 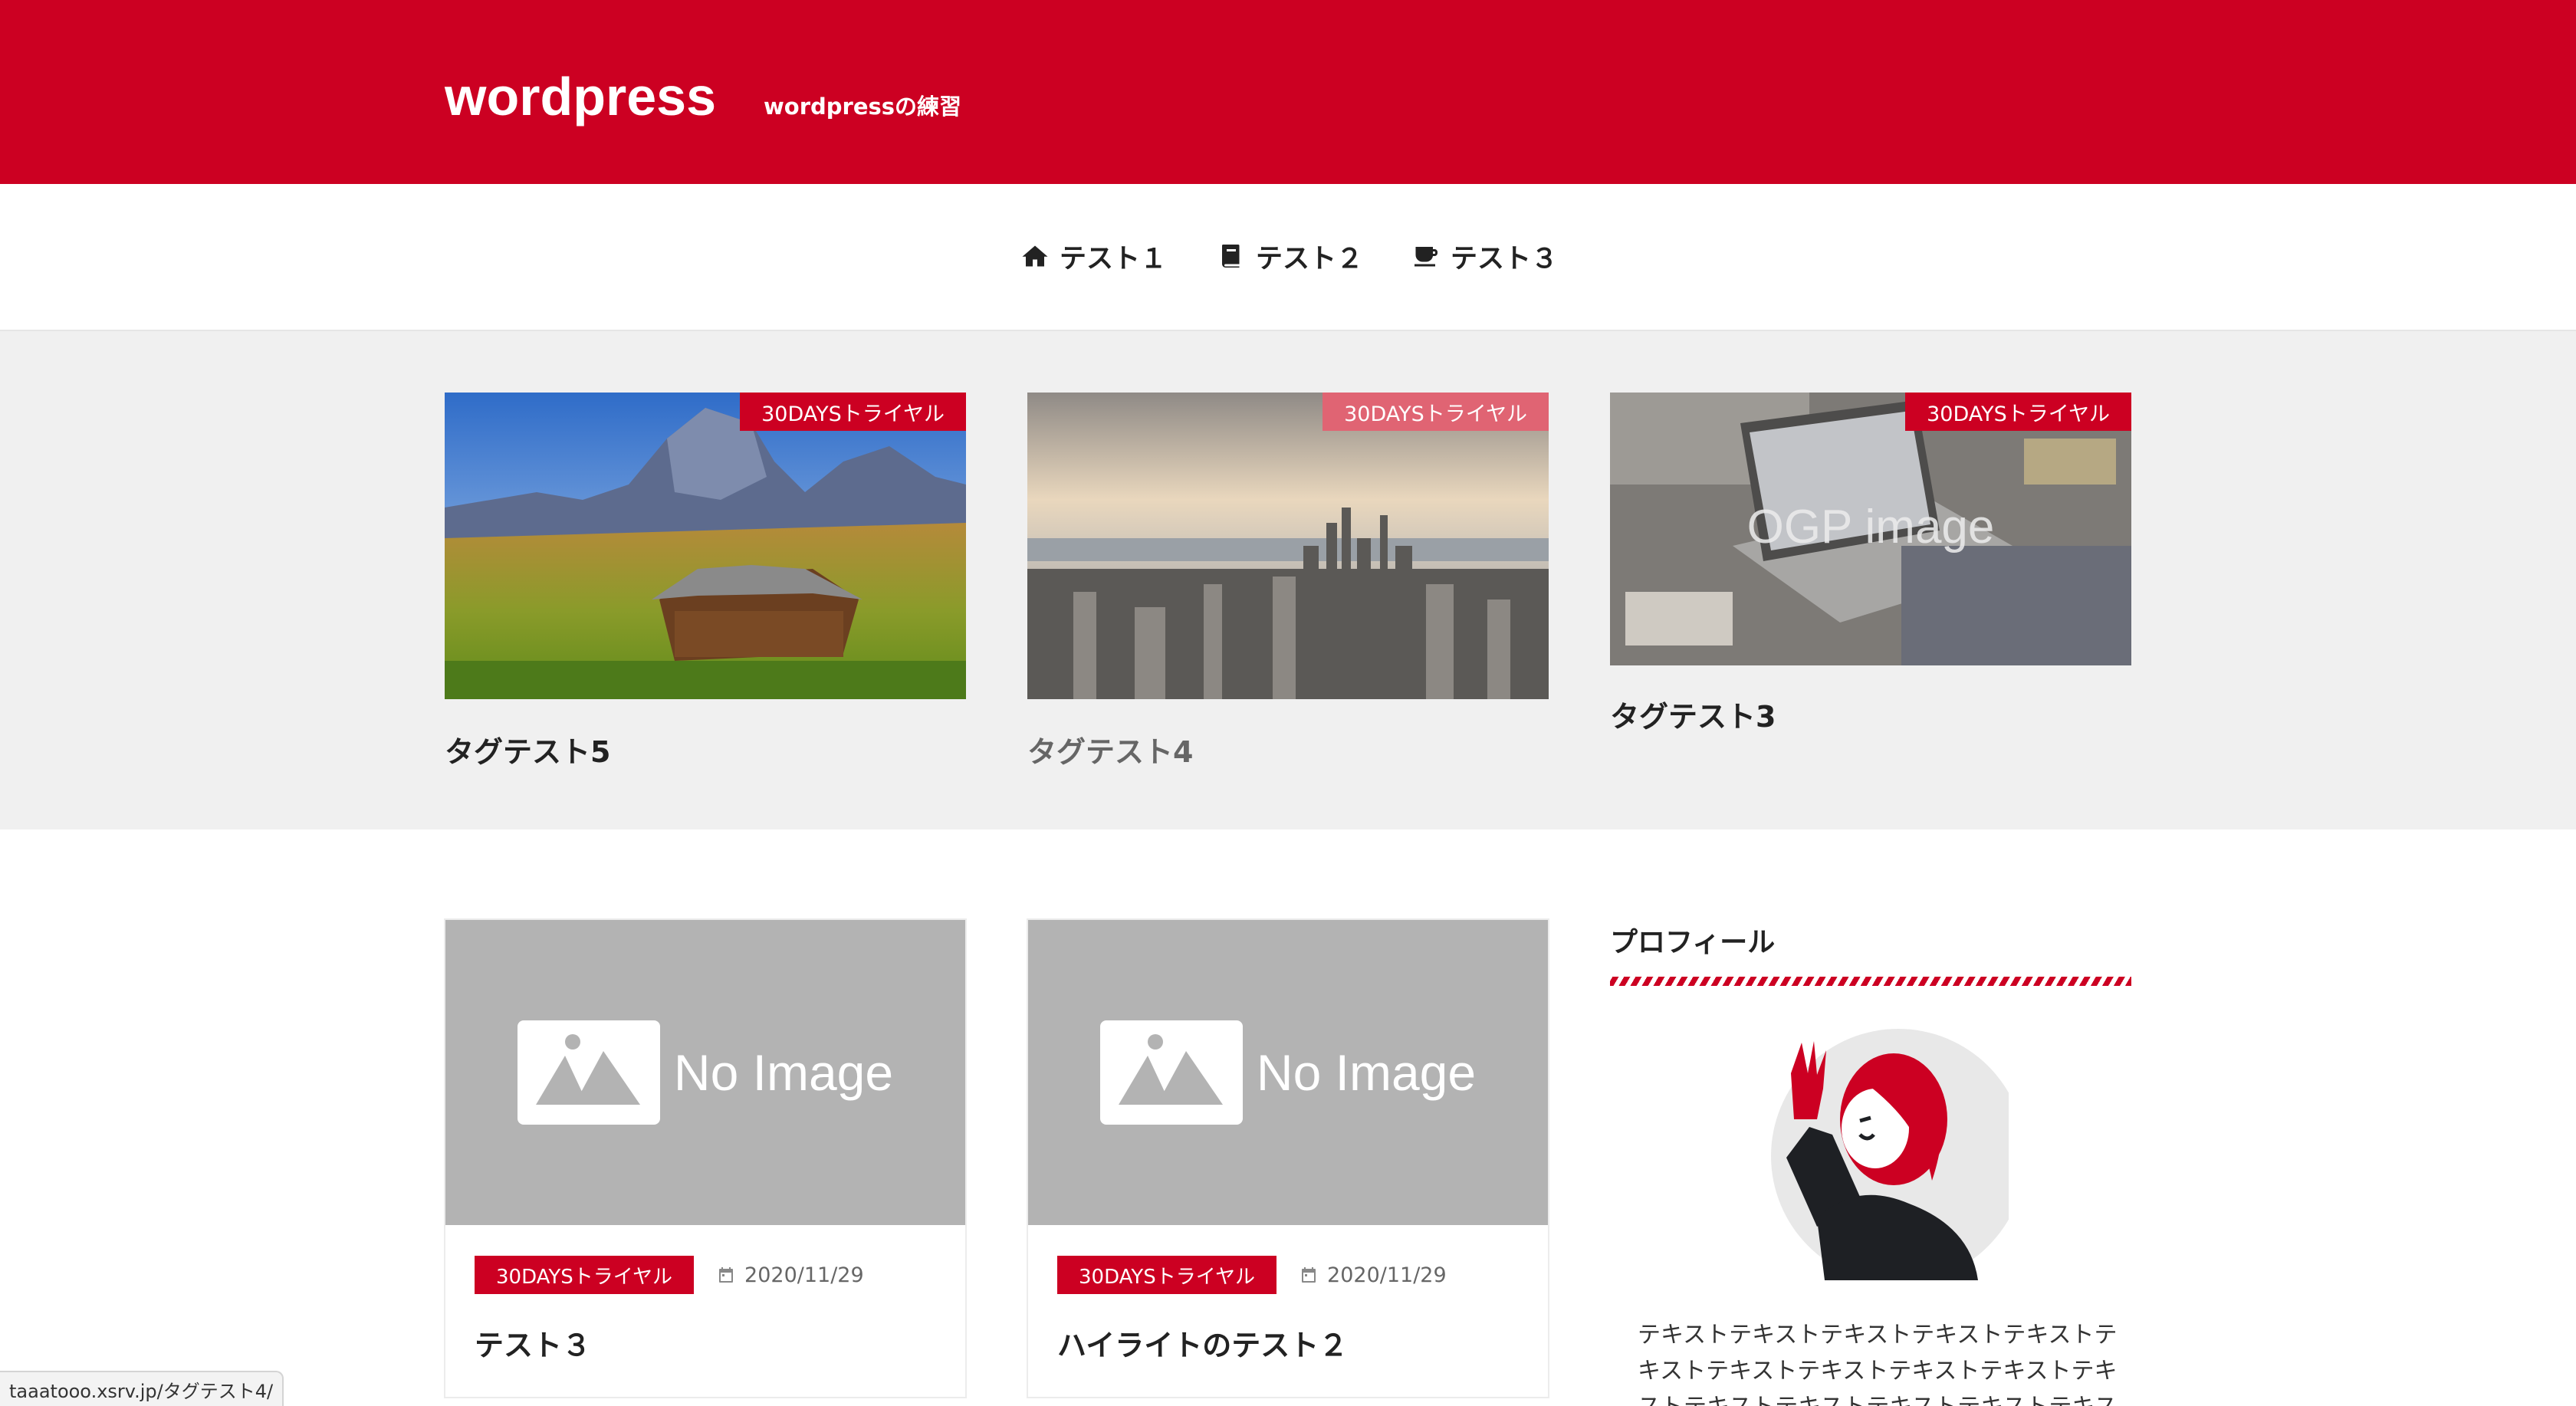 I want to click on nav-item-label: テスト１, so click(x=1114, y=258).